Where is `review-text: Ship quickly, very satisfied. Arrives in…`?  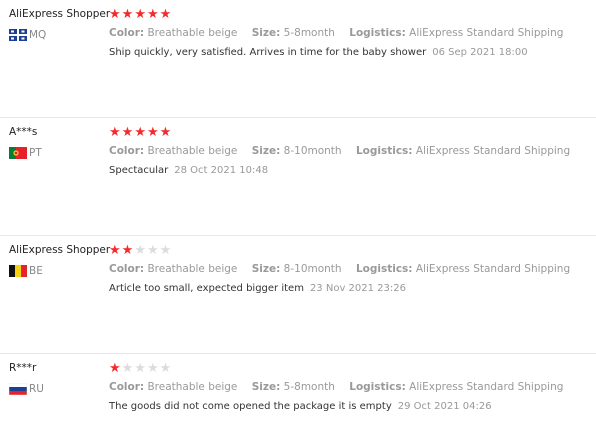
review-text: Ship quickly, very satisfied. Arrives in… is located at coordinates (268, 52).